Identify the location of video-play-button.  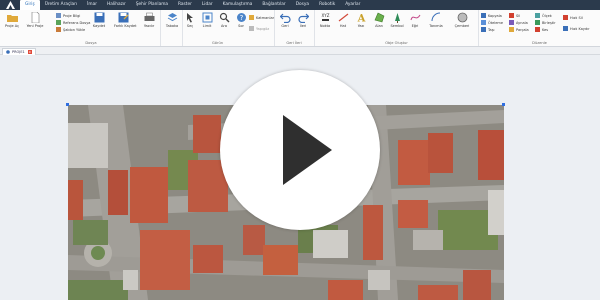
(300, 150).